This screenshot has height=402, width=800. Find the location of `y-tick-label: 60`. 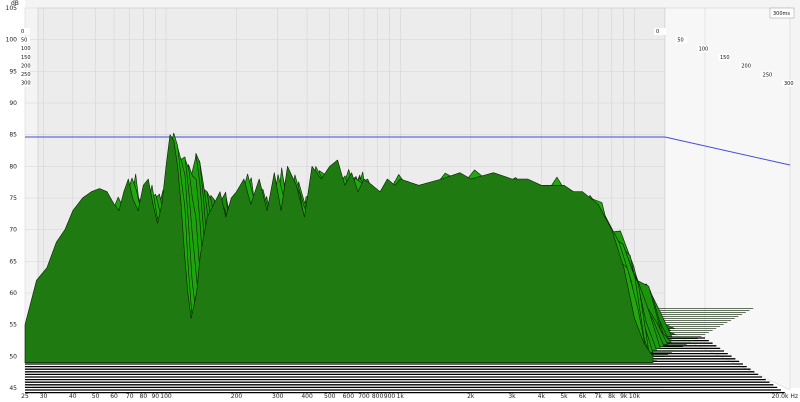

y-tick-label: 60 is located at coordinates (13, 293).